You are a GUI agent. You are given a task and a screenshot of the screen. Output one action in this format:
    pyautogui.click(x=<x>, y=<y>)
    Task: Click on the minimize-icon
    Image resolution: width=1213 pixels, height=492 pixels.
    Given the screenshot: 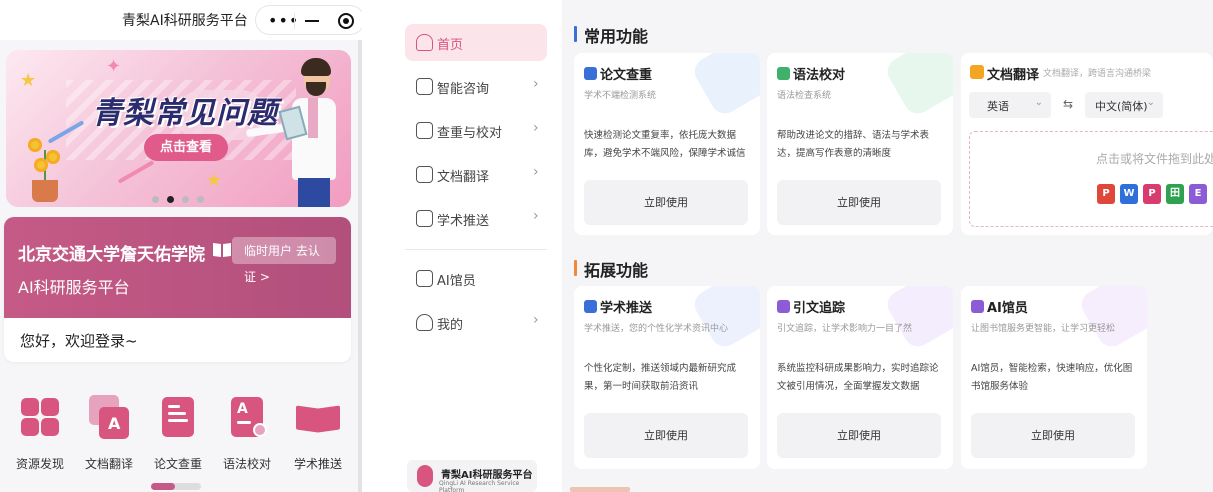 What is the action you would take?
    pyautogui.click(x=312, y=21)
    